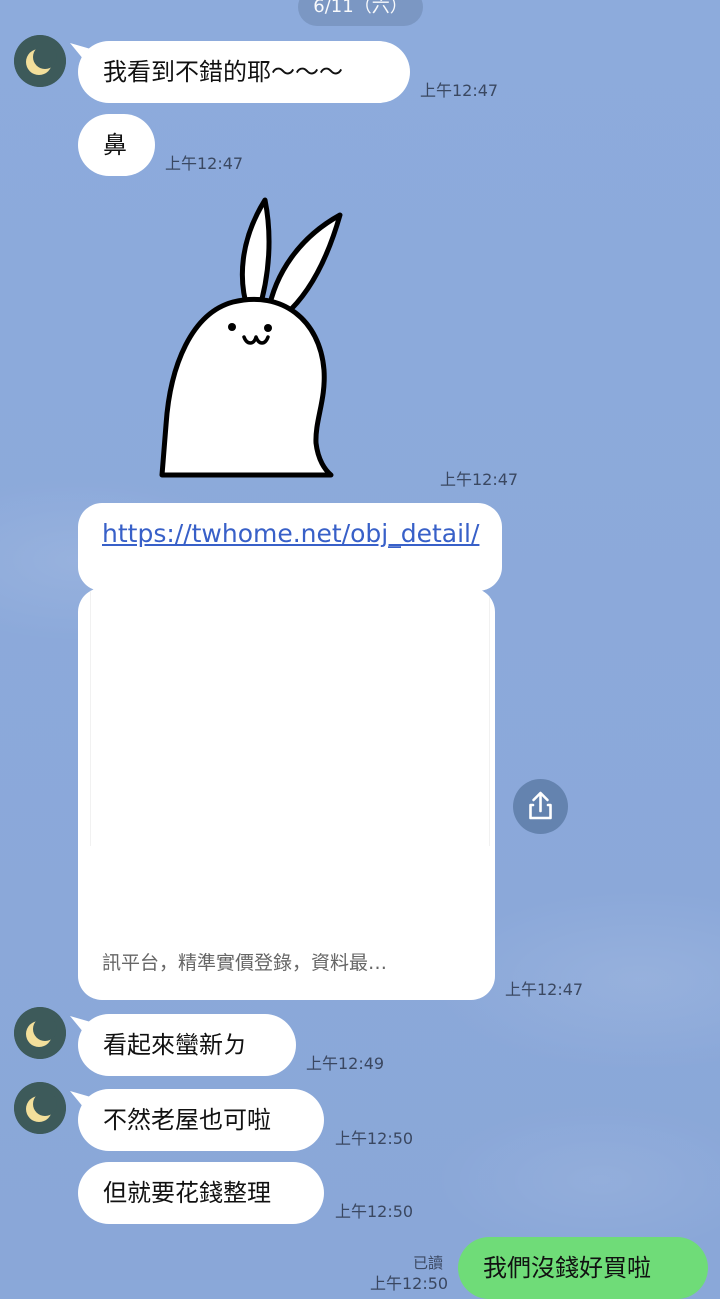 The height and width of the screenshot is (1299, 720). I want to click on message-text: 我看到不錯的耶～～～, so click(223, 72).